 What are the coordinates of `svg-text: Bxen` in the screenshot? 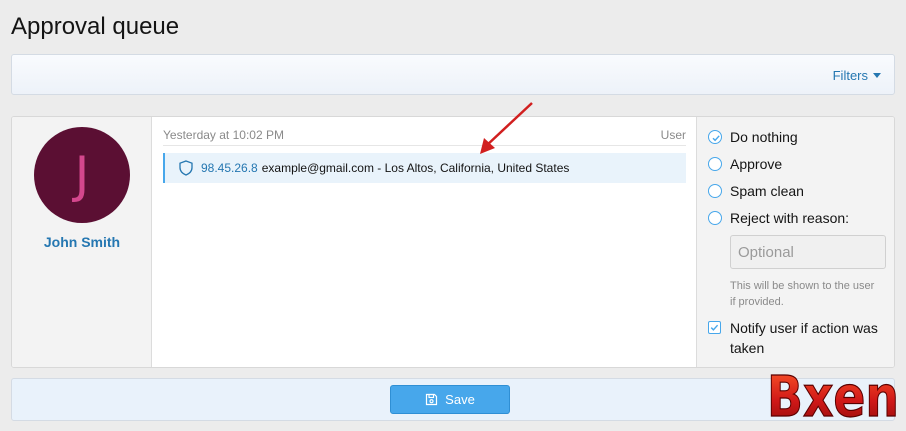 It's located at (833, 397).